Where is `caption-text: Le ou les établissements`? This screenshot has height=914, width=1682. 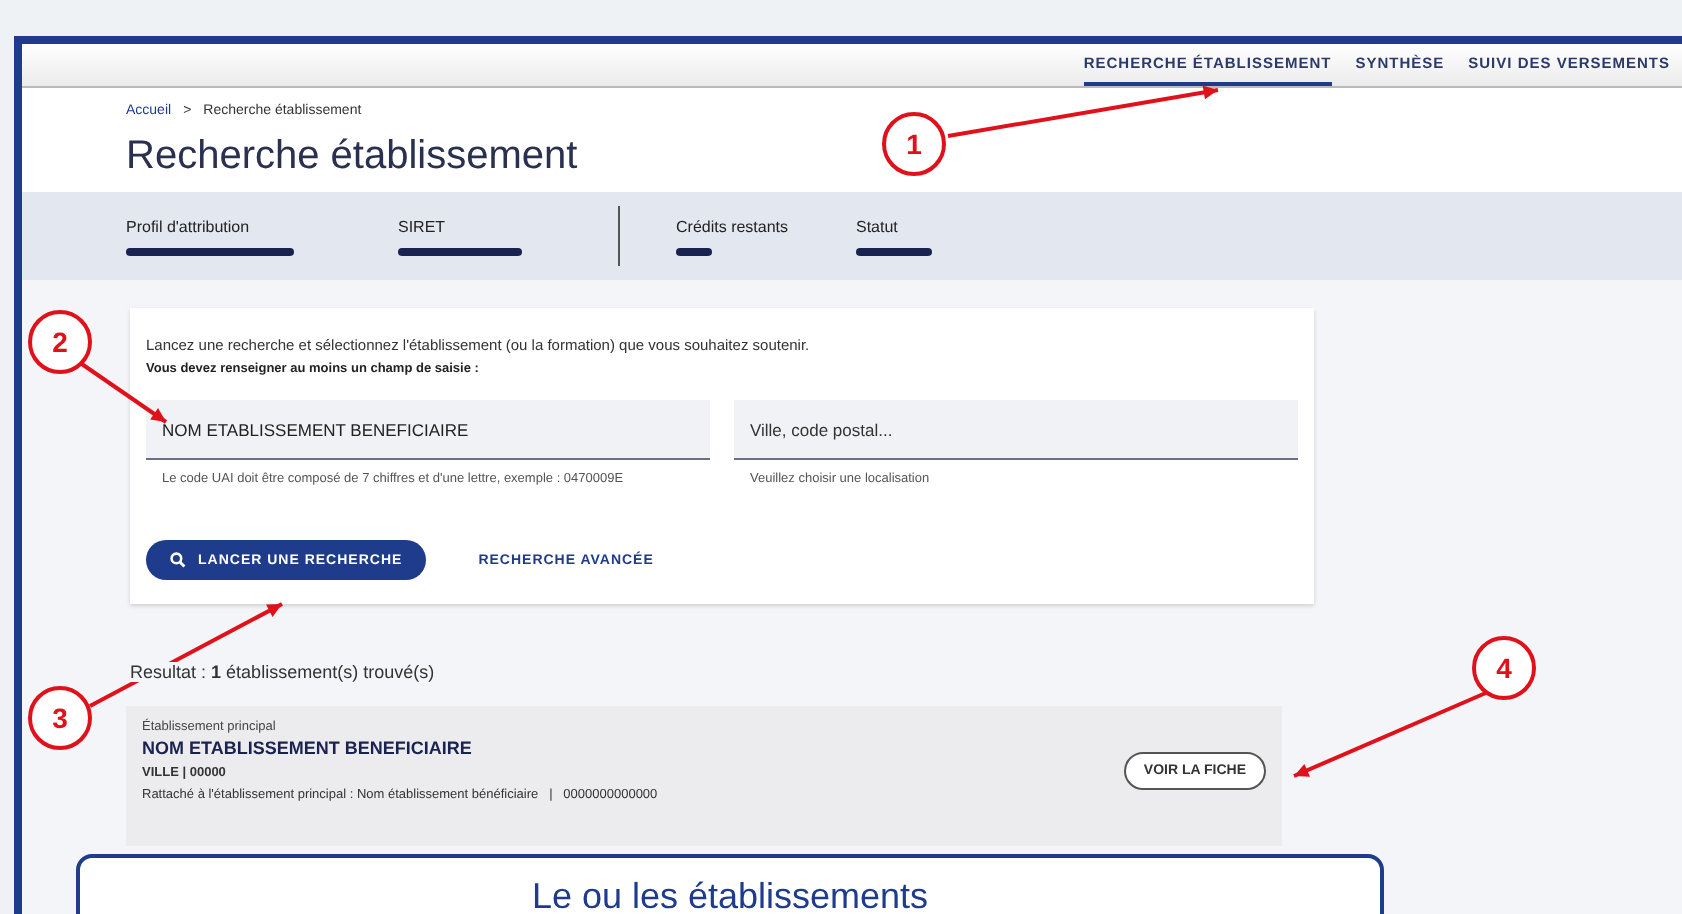
caption-text: Le ou les établissements is located at coordinates (730, 895).